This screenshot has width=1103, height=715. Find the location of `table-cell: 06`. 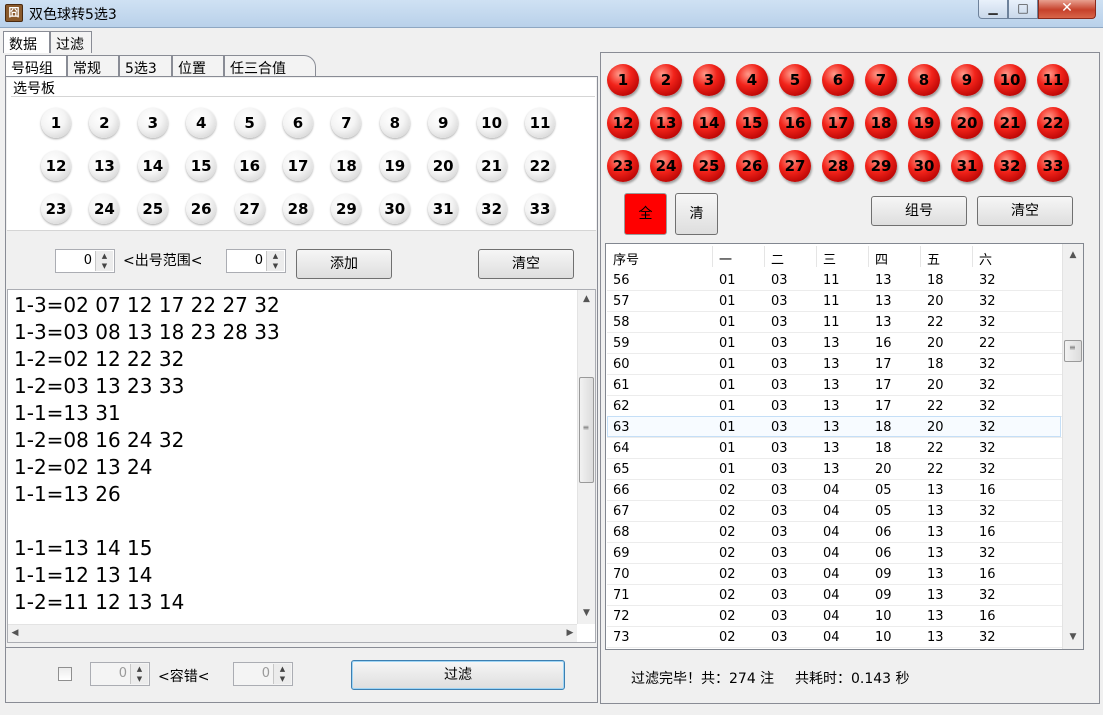

table-cell: 06 is located at coordinates (883, 532).